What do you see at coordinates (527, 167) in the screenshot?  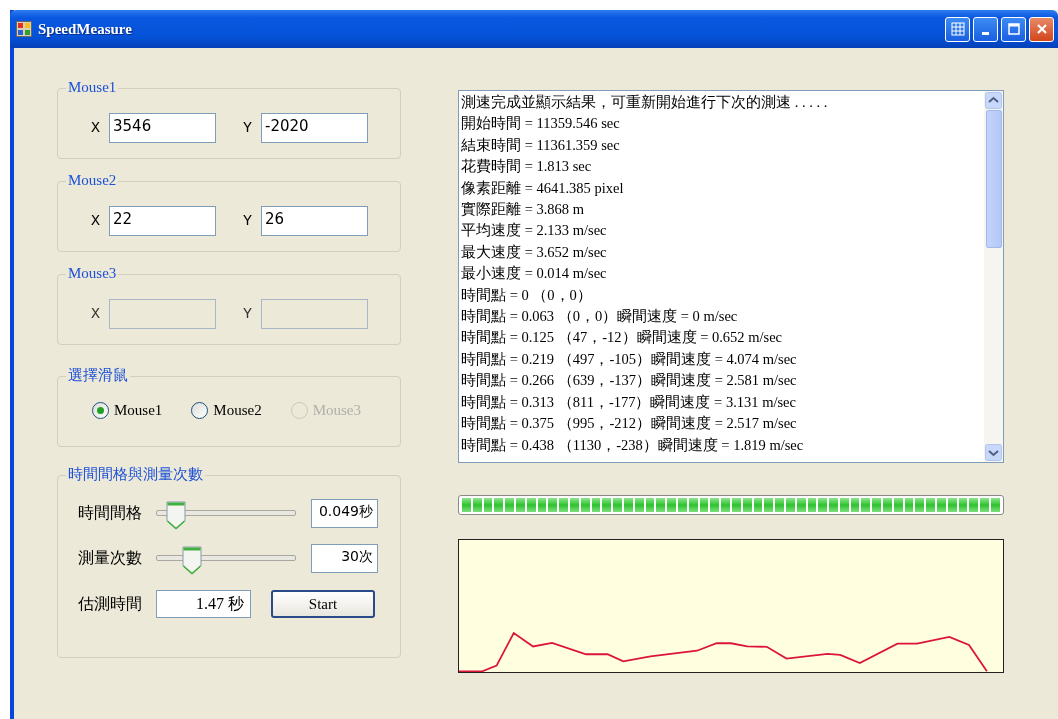 I see `log-line: 花費時間 = 1.813 sec` at bounding box center [527, 167].